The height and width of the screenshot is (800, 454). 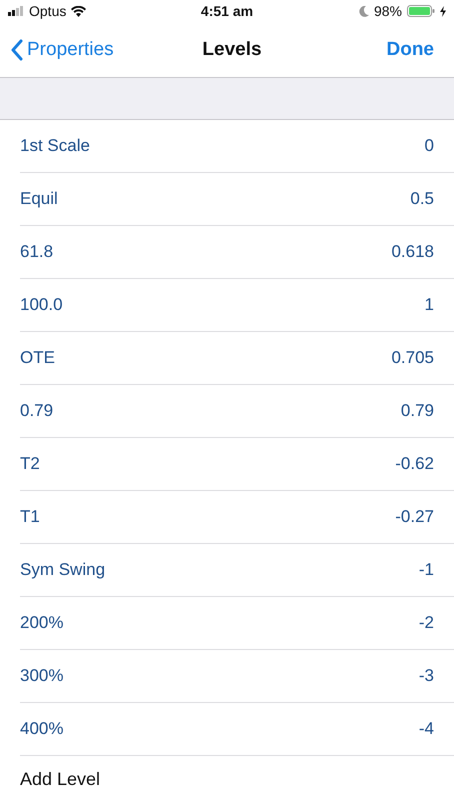 I want to click on screen-title: Levels, so click(x=232, y=49).